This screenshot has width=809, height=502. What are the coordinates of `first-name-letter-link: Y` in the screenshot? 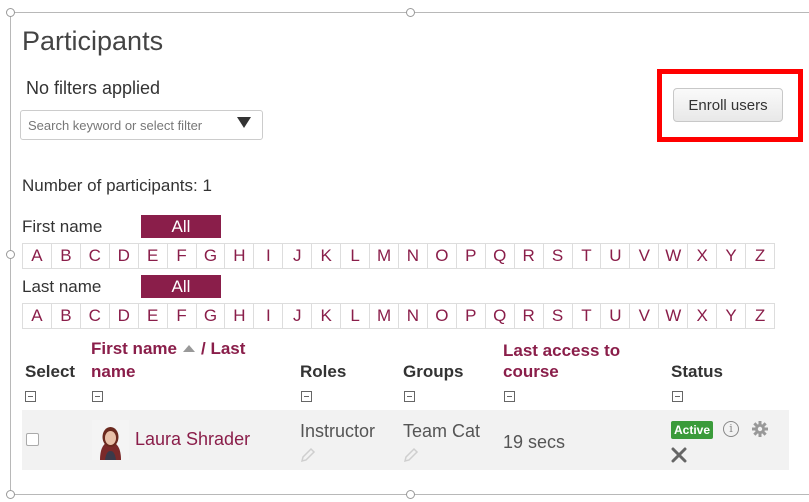 It's located at (732, 256).